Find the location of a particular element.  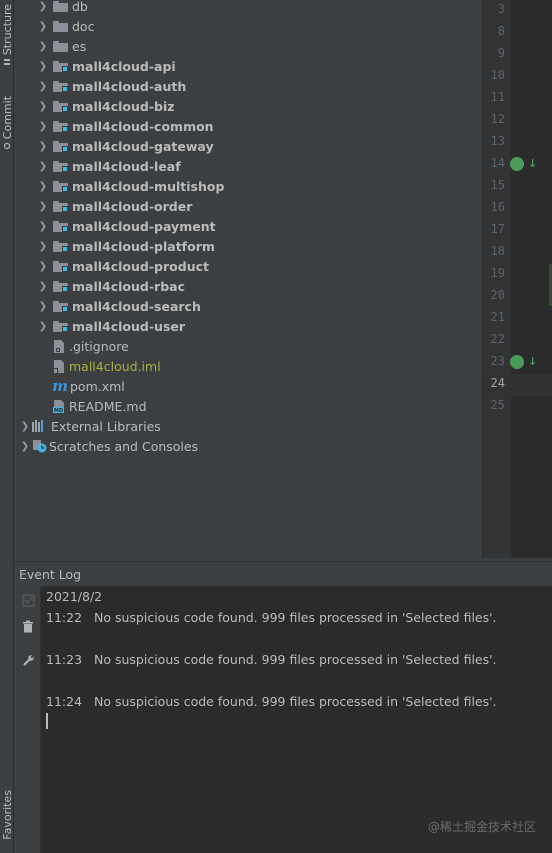

editor-gutter: 3 8 9 10 11 12 13 14 15 16 17 18 19 20 21 22 23 24 25 ↓ ↓ is located at coordinates (517, 279).